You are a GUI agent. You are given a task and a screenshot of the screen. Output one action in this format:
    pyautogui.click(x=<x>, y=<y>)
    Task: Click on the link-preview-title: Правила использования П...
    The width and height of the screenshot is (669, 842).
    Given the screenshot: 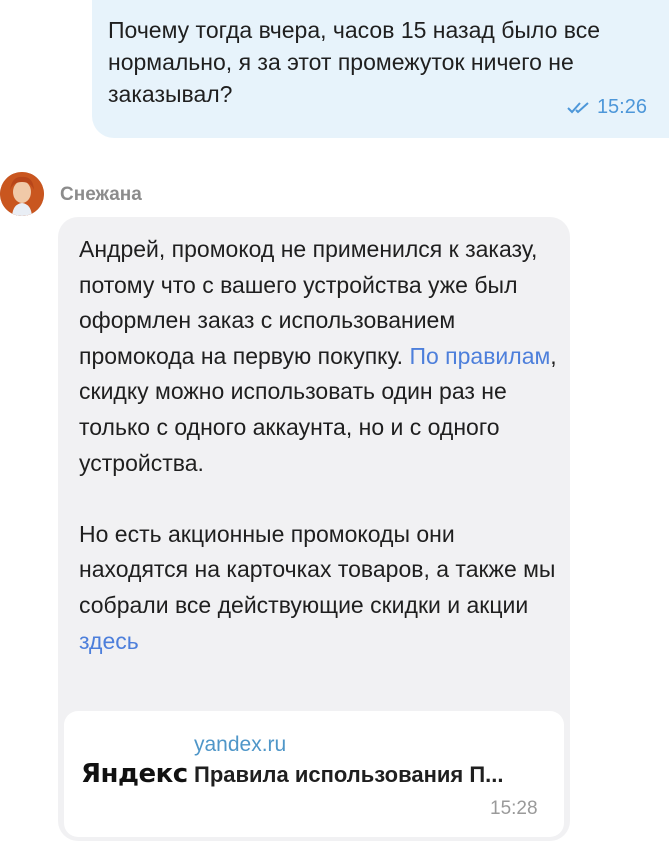 What is the action you would take?
    pyautogui.click(x=374, y=775)
    